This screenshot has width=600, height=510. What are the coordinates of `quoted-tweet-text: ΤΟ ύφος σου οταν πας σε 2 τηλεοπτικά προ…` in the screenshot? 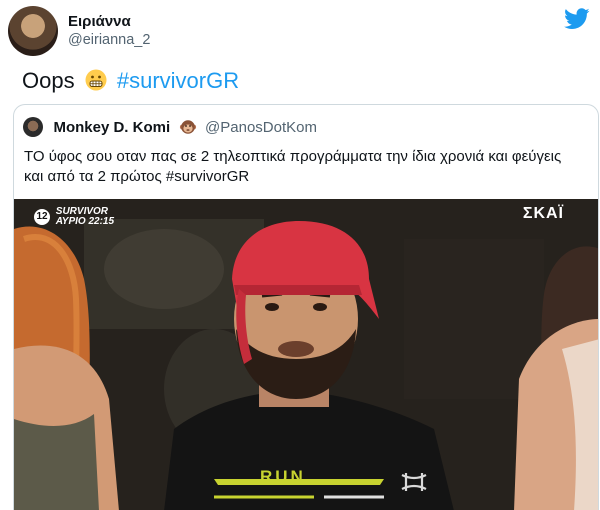 It's located at (293, 166).